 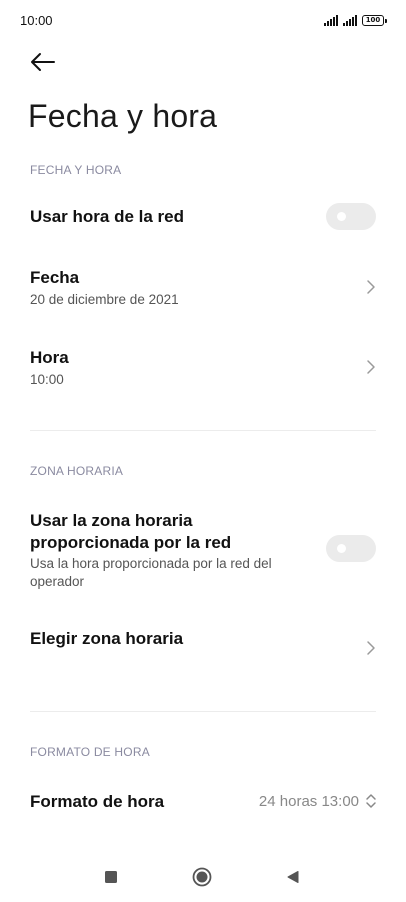 I want to click on nav-back-button, so click(x=293, y=877).